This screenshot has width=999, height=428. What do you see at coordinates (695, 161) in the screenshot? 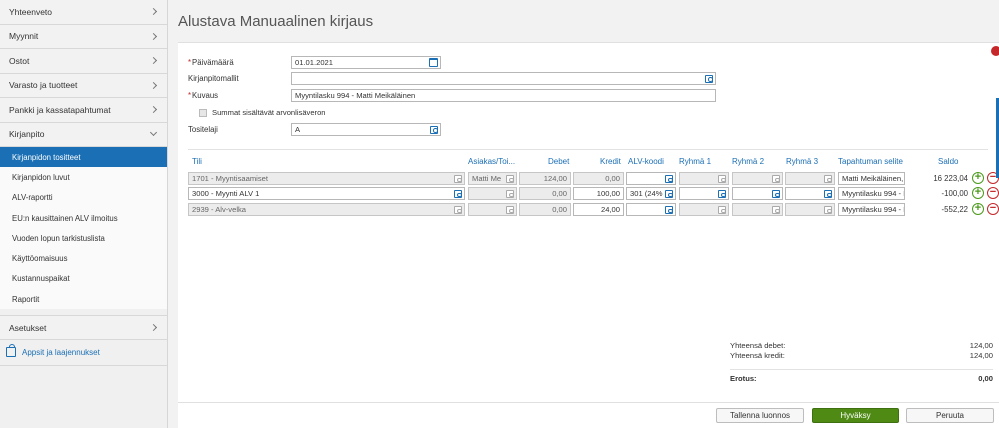
I see `col-group1: Ryhmä 1` at bounding box center [695, 161].